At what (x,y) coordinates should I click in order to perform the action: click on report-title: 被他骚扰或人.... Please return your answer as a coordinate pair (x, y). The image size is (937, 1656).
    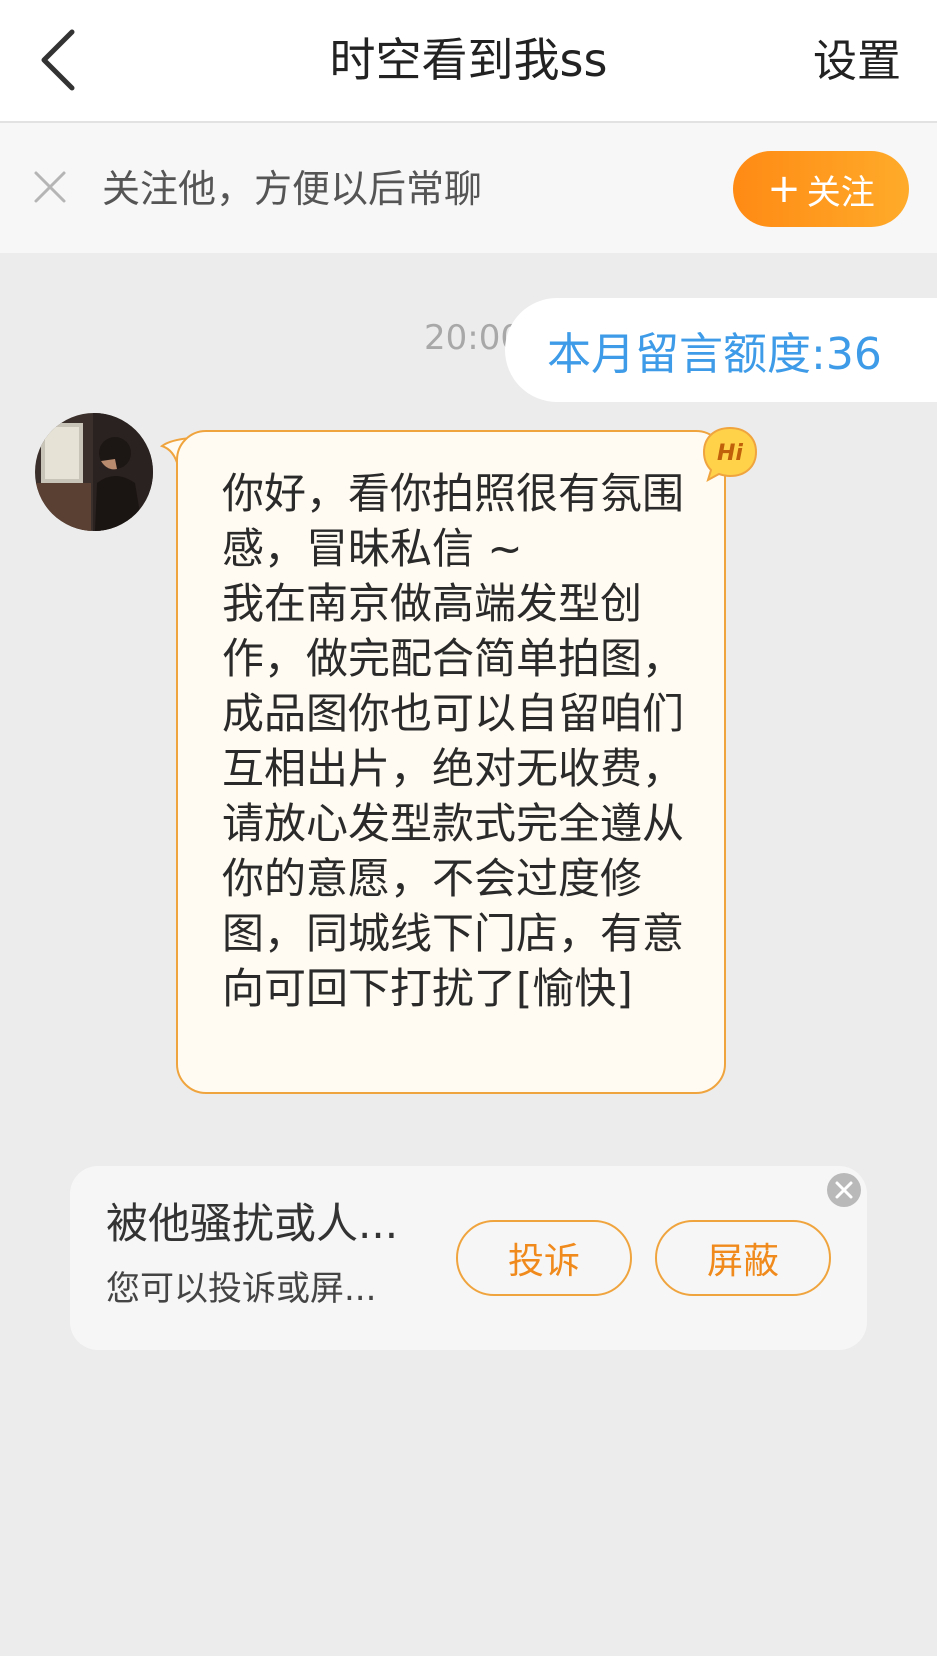
    Looking at the image, I should click on (252, 1223).